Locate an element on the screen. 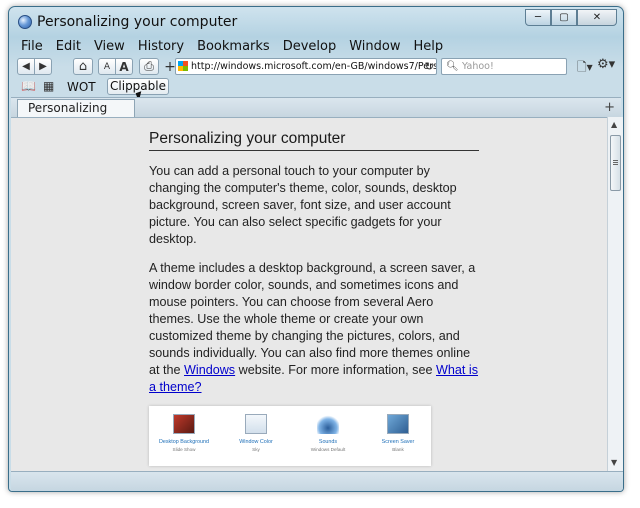  print-button: ⎙ is located at coordinates (149, 66).